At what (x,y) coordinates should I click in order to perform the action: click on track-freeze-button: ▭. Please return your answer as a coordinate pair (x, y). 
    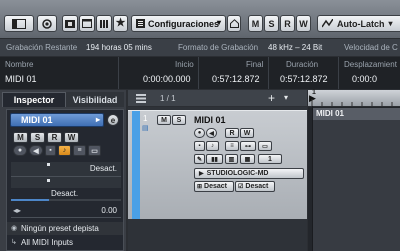
    Looking at the image, I should click on (265, 146).